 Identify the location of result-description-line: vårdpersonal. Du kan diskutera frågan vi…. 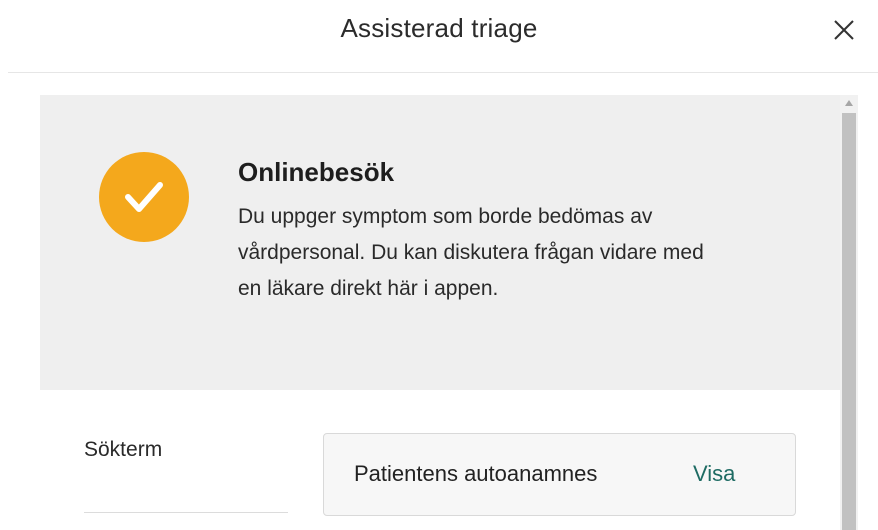
(471, 252).